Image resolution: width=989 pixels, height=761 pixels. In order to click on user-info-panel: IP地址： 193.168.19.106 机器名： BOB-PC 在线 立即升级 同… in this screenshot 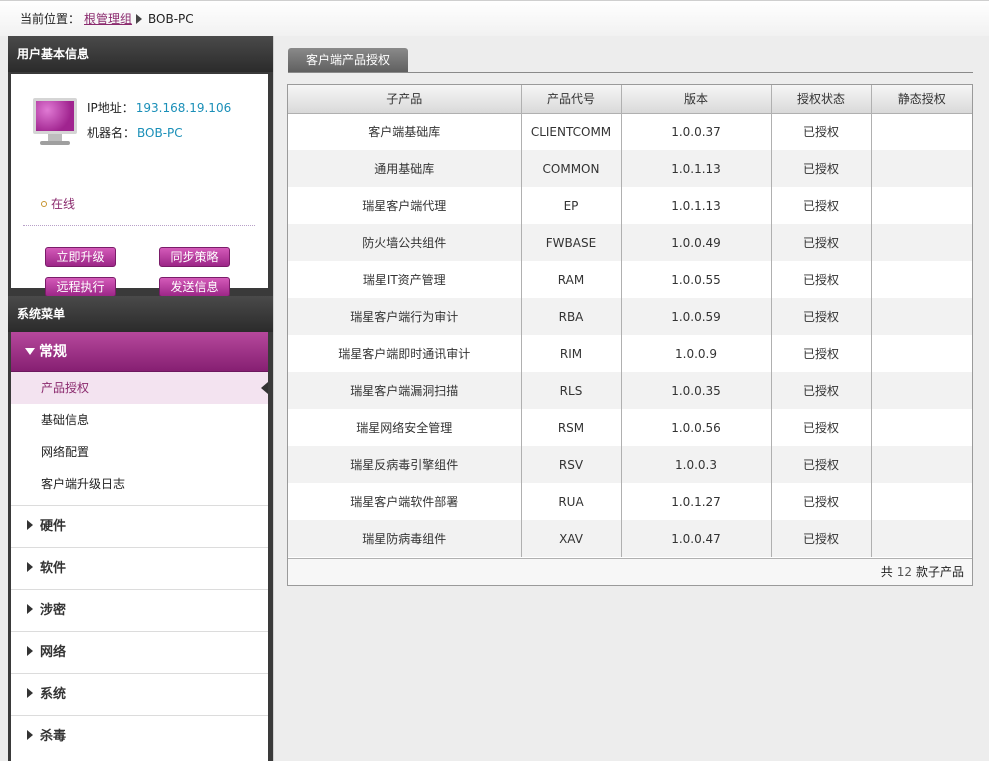, I will do `click(139, 185)`.